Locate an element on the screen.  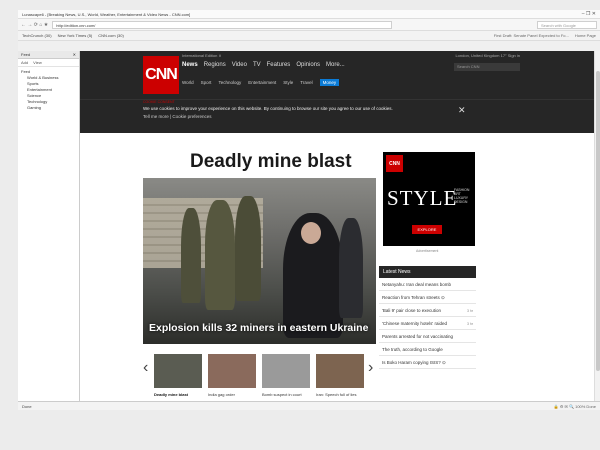
vertical-scrollbar is located at coordinates (597, 226).